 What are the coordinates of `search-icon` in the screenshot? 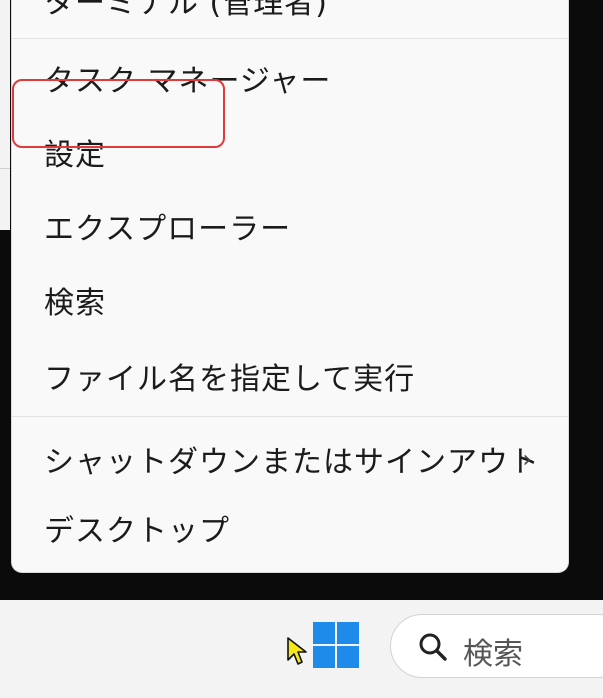 It's located at (433, 647).